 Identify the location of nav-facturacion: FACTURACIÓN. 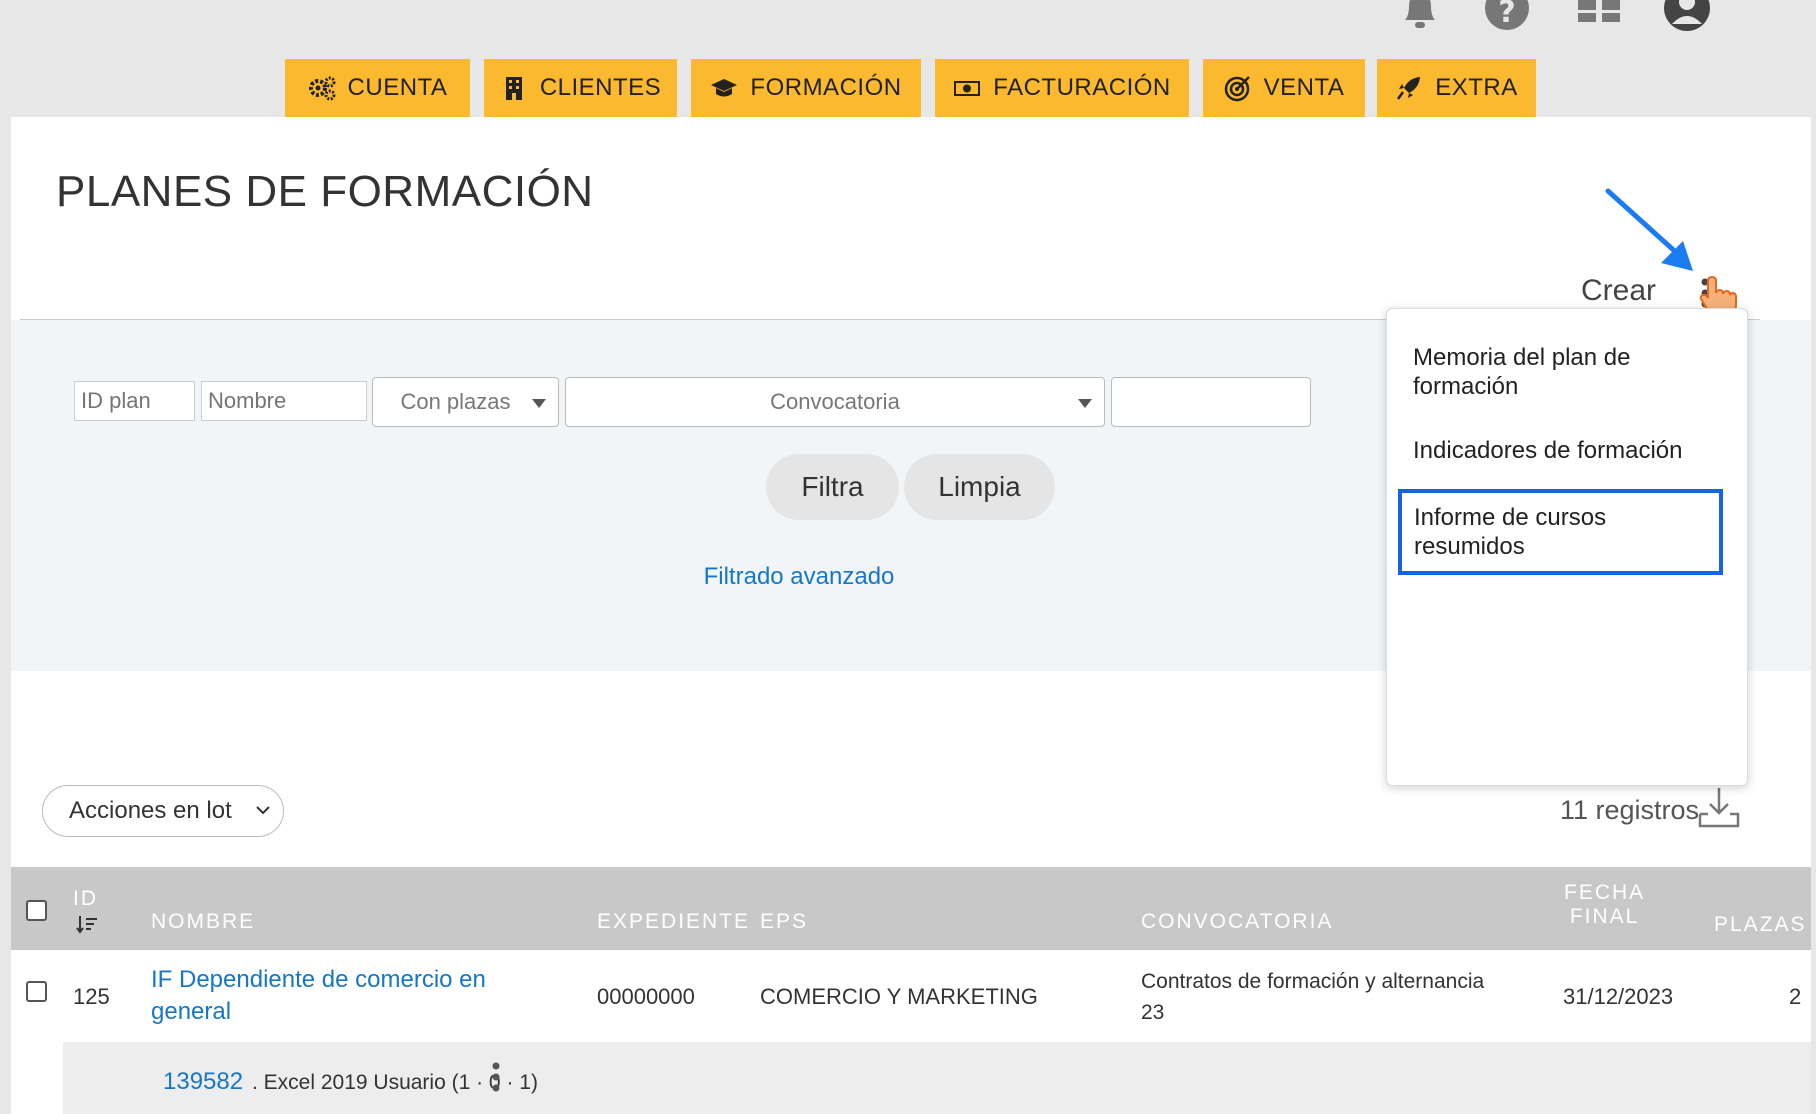
(1062, 88).